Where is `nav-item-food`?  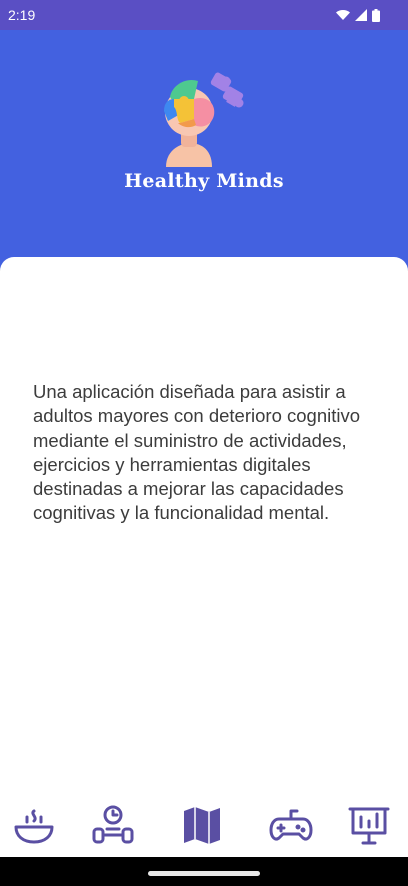
nav-item-food is located at coordinates (34, 825).